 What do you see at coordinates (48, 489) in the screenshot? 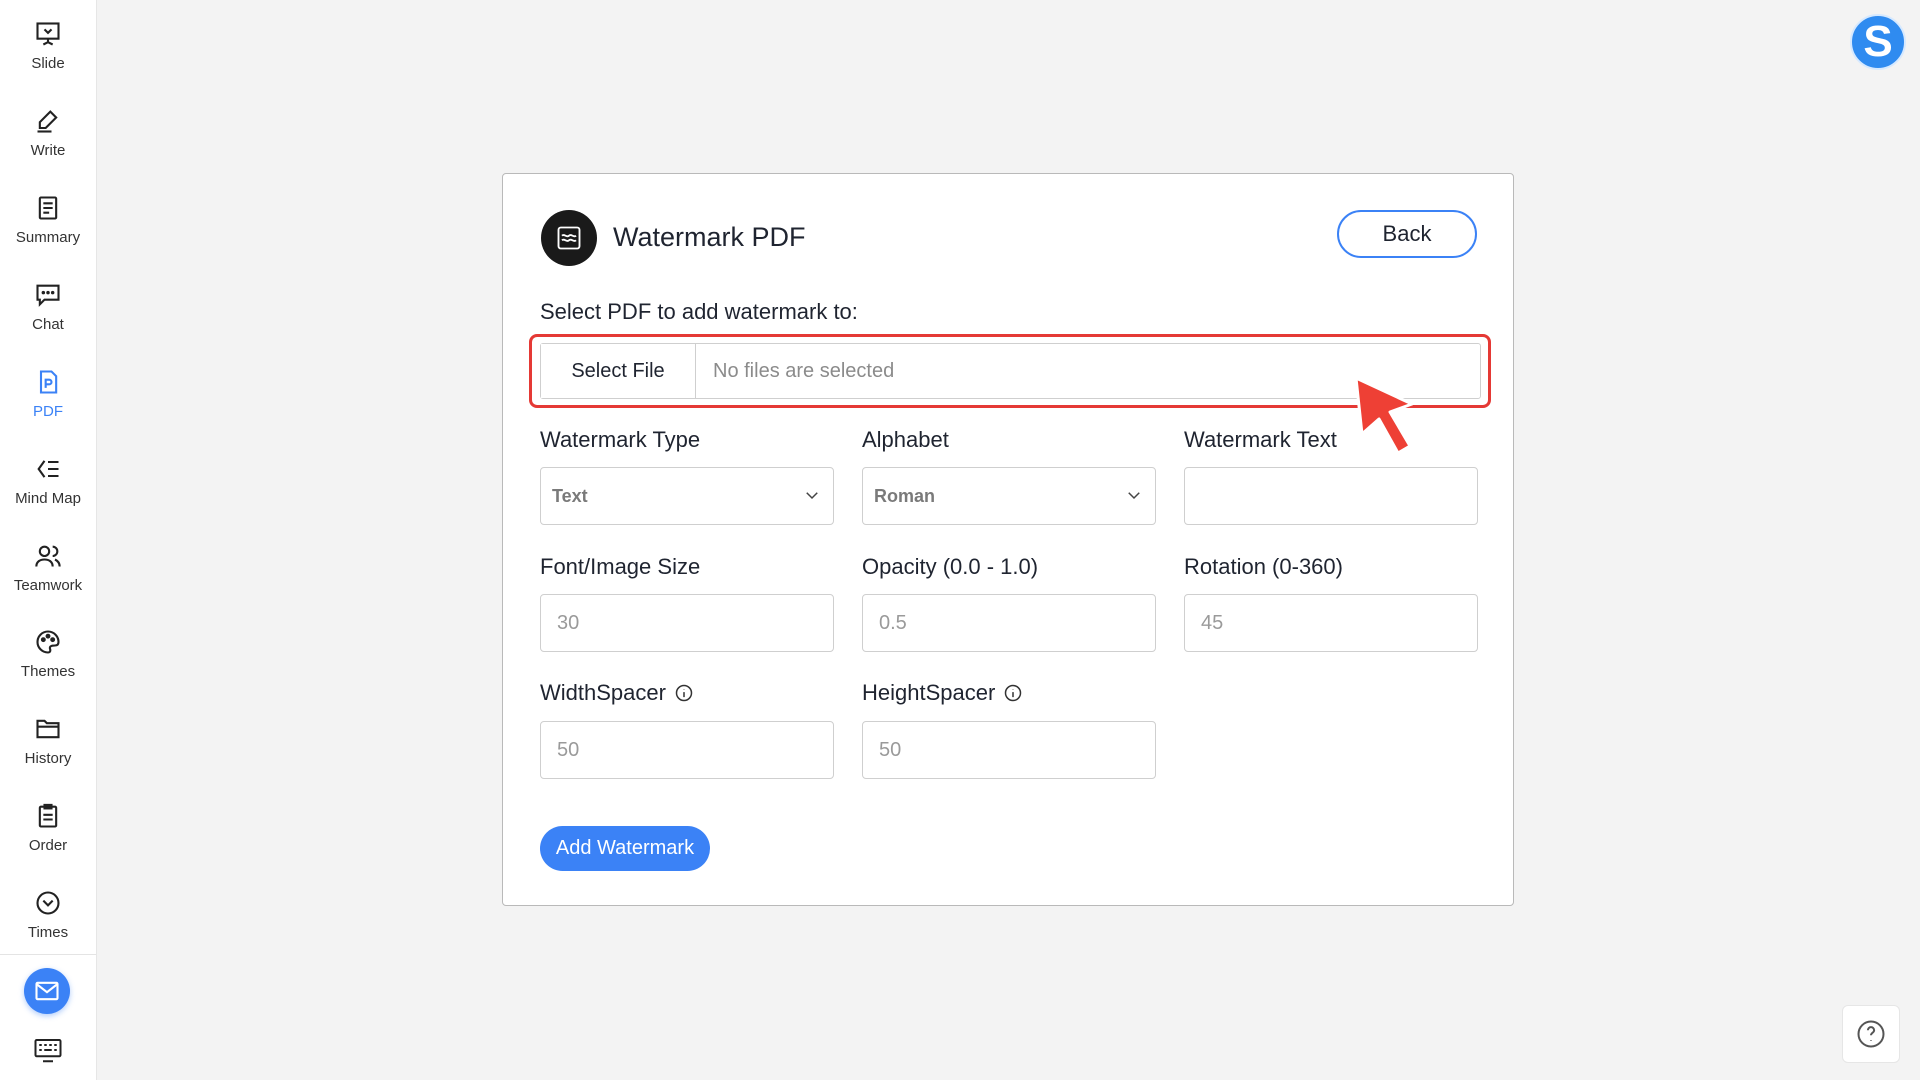
I see `sidebar-item-mind-map: Mind Map` at bounding box center [48, 489].